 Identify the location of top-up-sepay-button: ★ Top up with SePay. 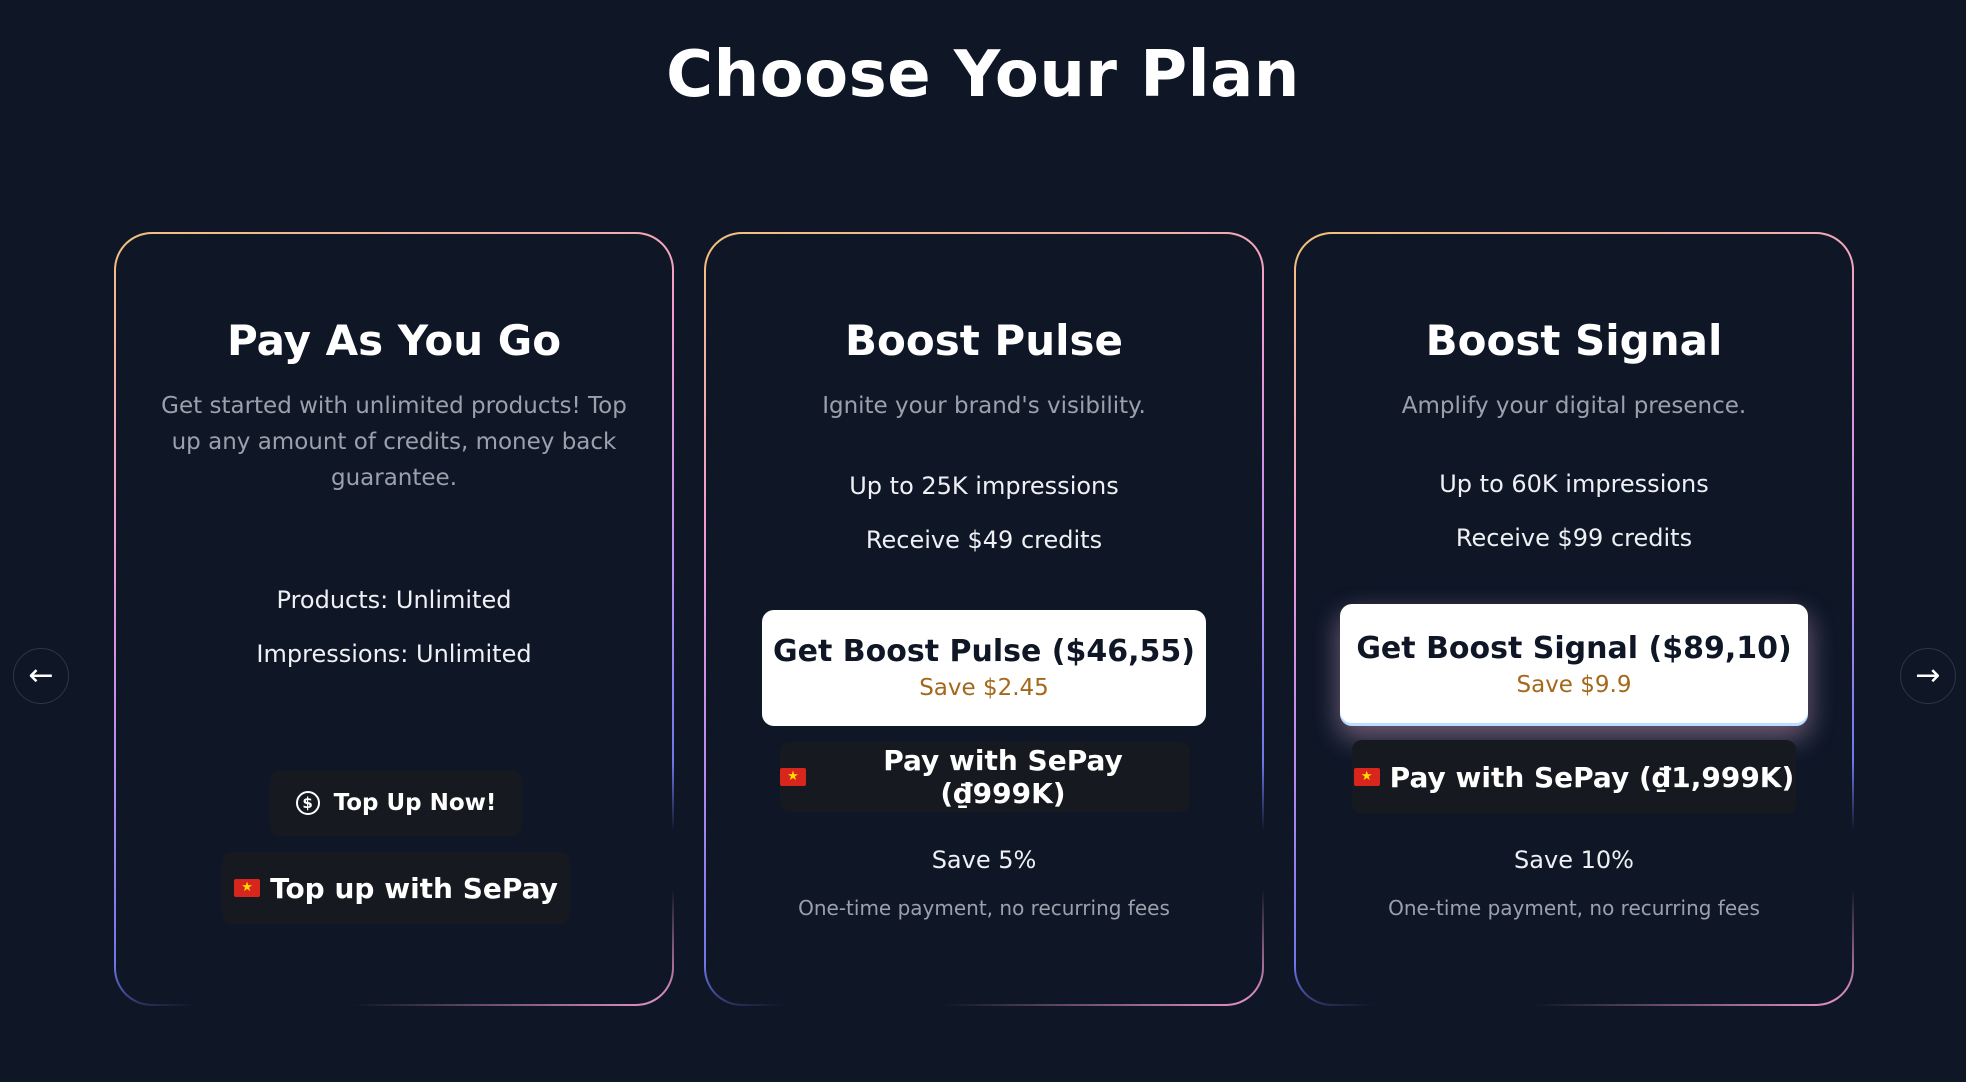
(396, 888).